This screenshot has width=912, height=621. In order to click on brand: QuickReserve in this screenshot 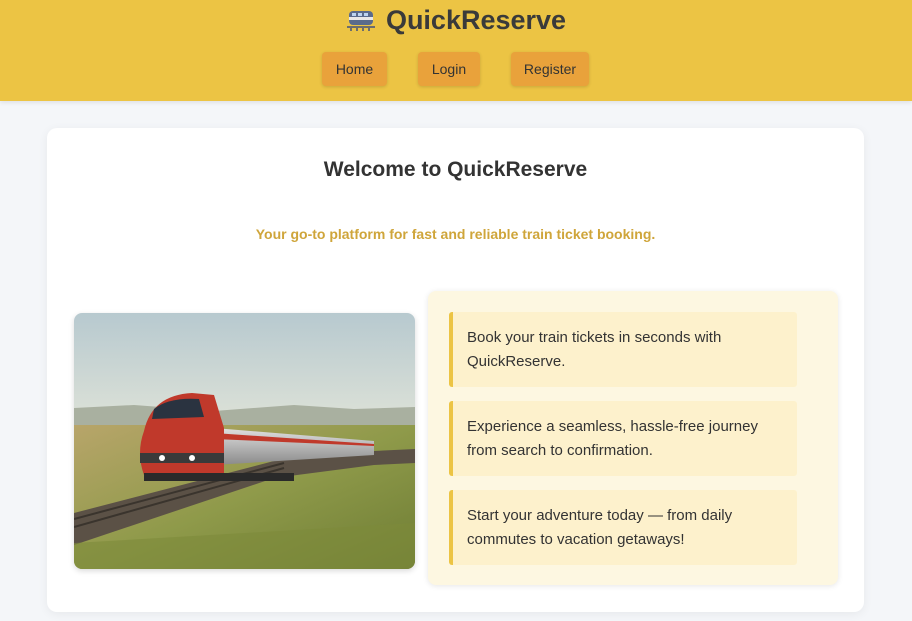, I will do `click(456, 20)`.